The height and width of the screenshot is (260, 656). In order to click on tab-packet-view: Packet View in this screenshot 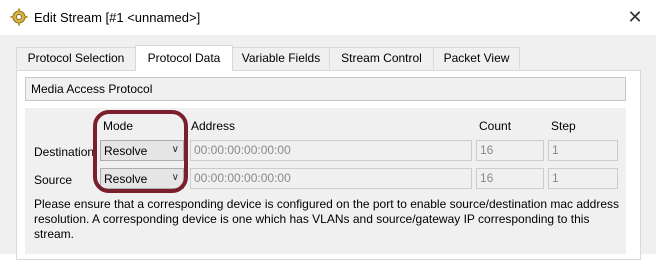, I will do `click(476, 58)`.